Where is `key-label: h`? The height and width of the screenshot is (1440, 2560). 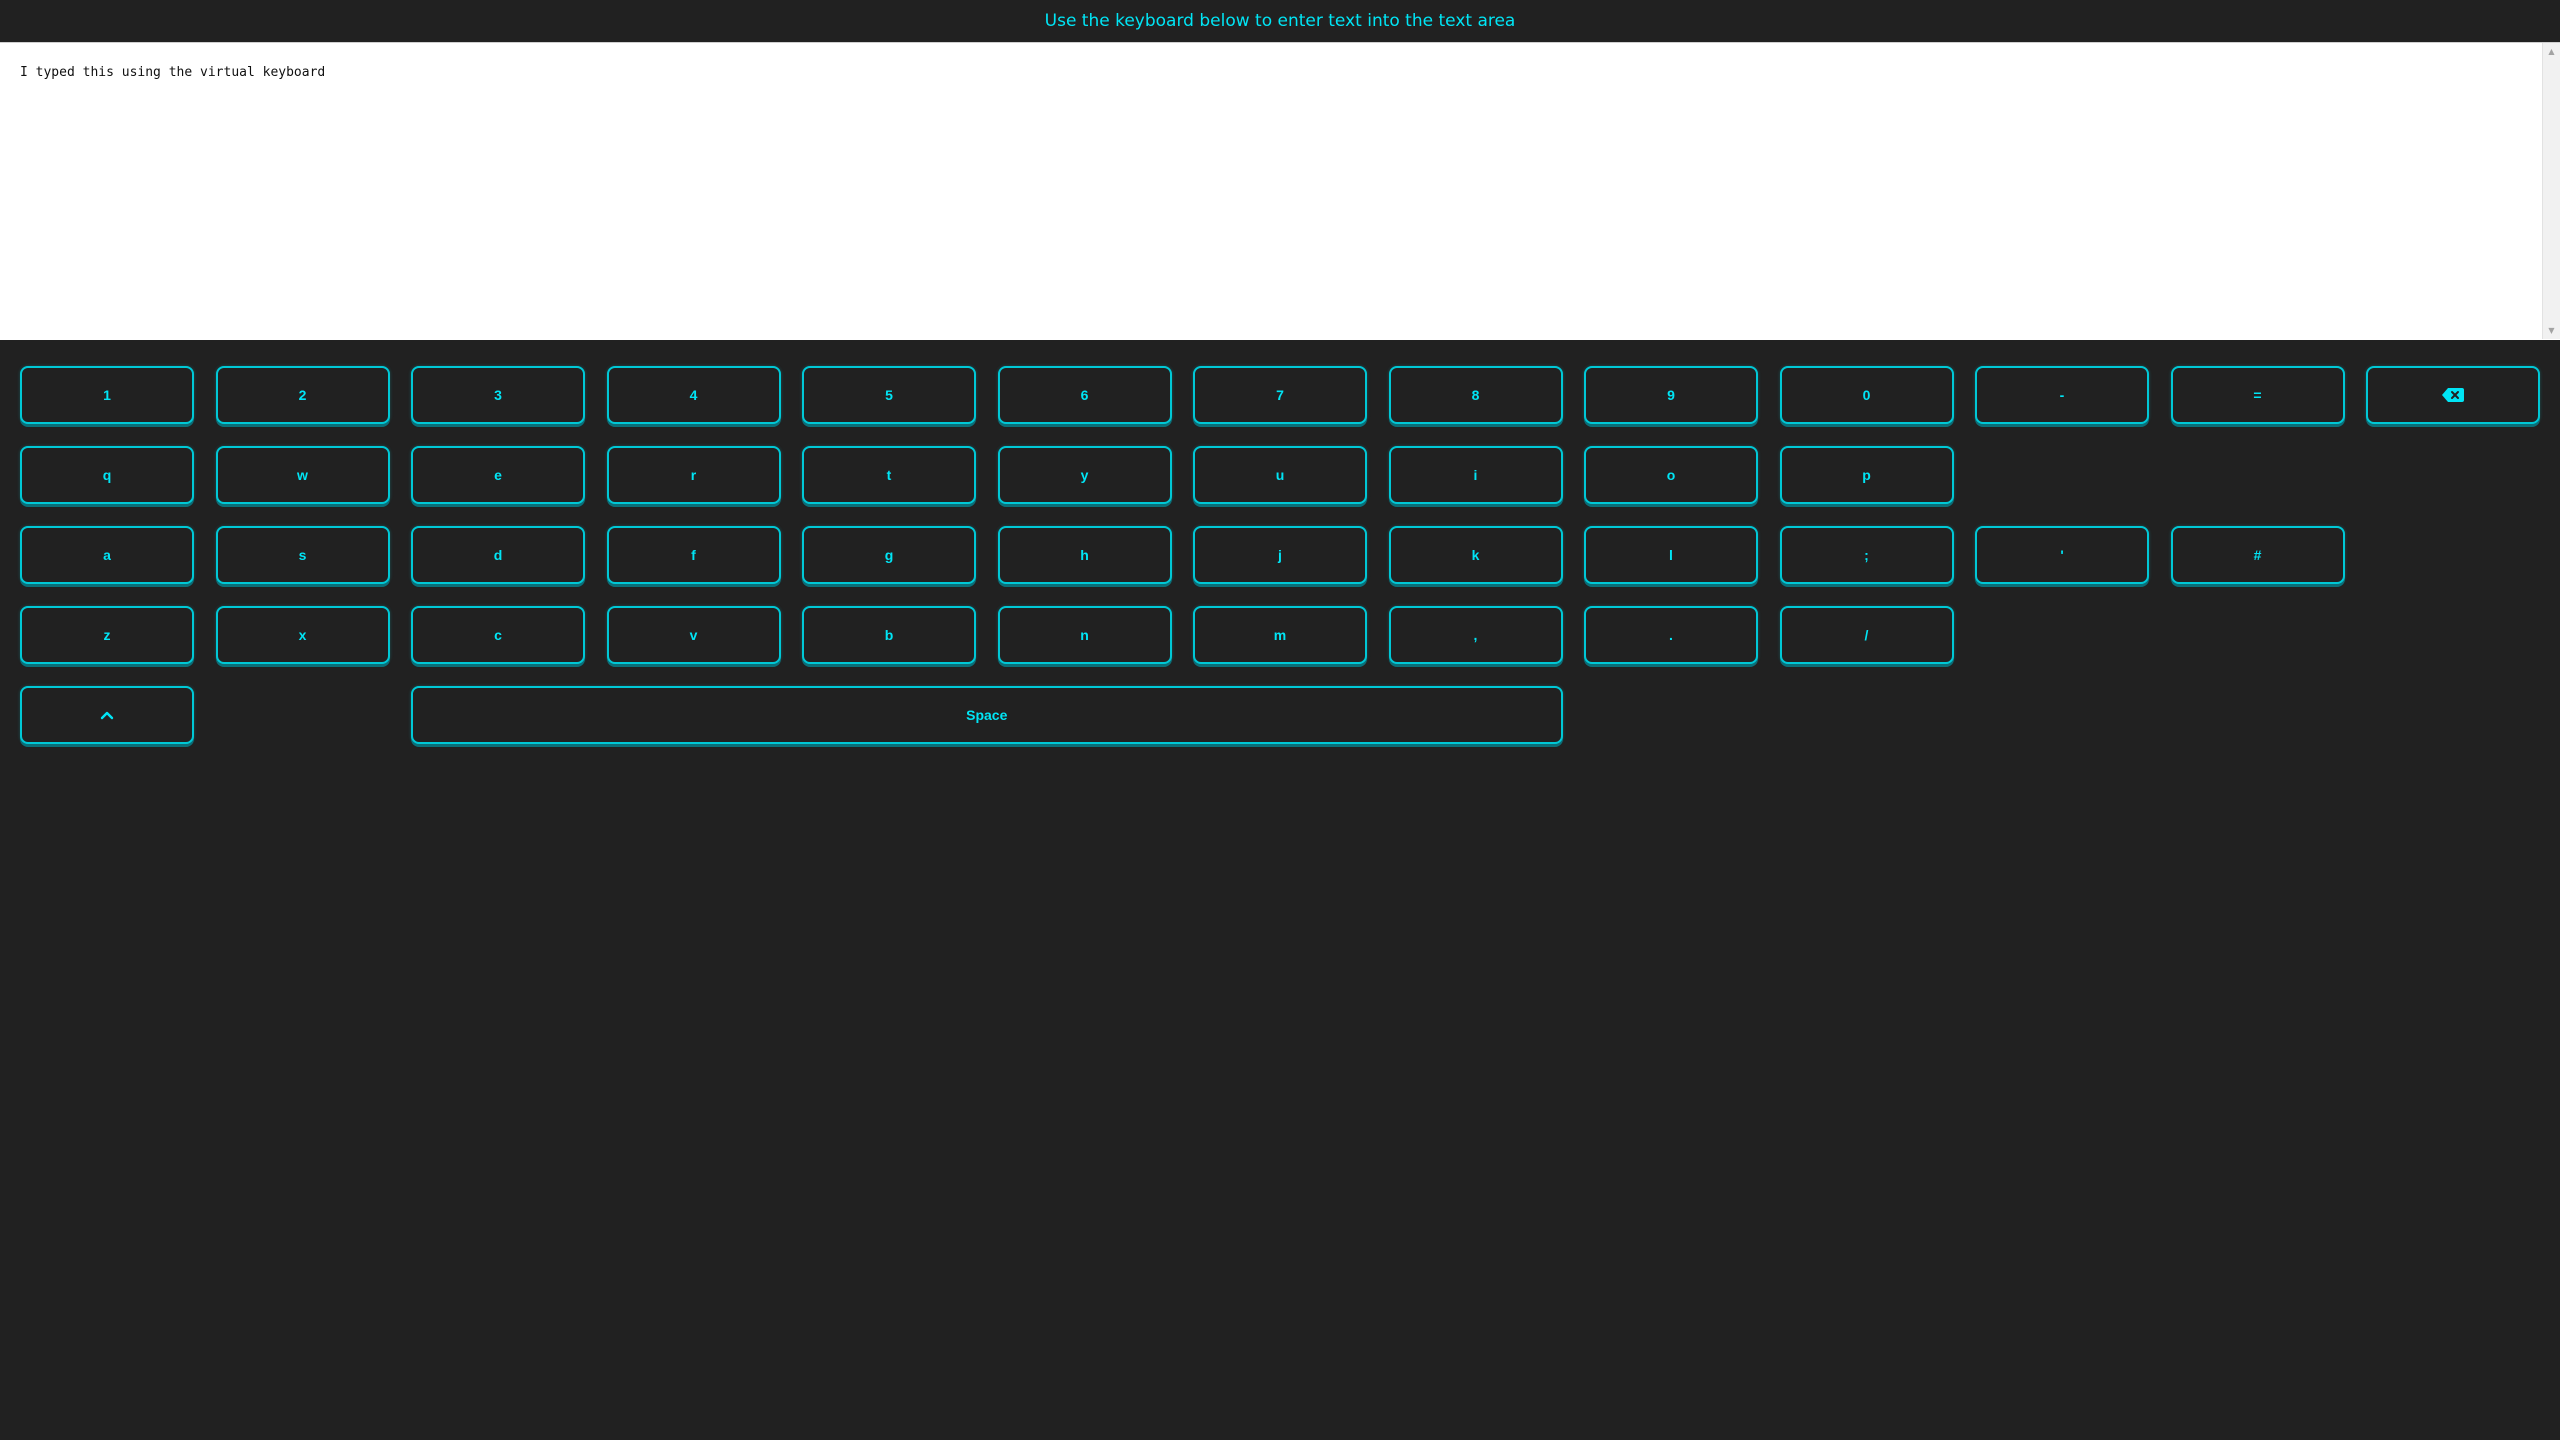 key-label: h is located at coordinates (1084, 555).